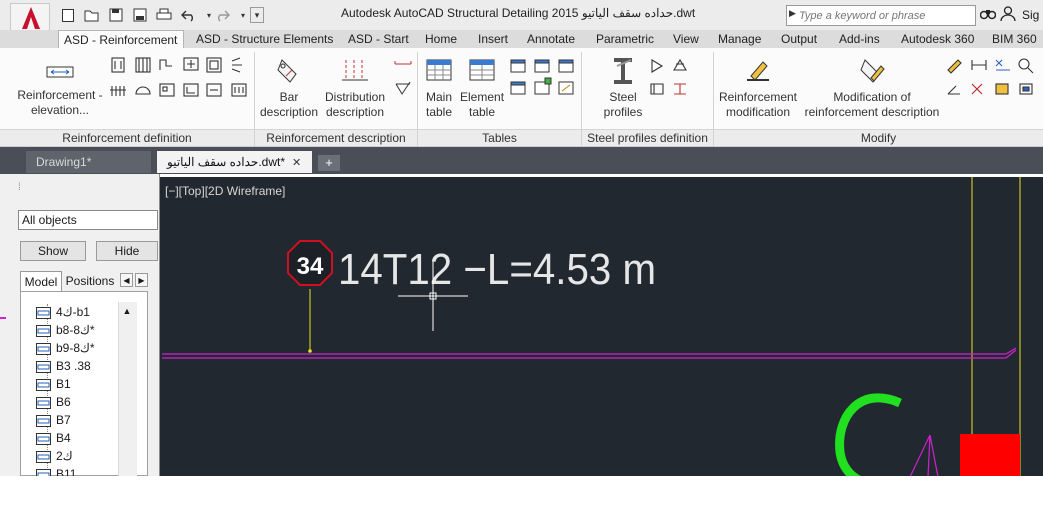  What do you see at coordinates (521, 496) in the screenshot?
I see `bottom-area` at bounding box center [521, 496].